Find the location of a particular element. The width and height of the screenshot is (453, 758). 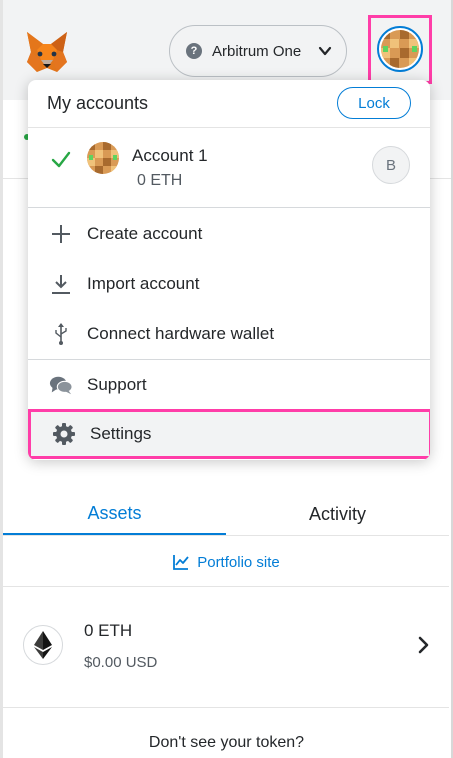

menu-item-label: Connect hardware wallet is located at coordinates (181, 333).